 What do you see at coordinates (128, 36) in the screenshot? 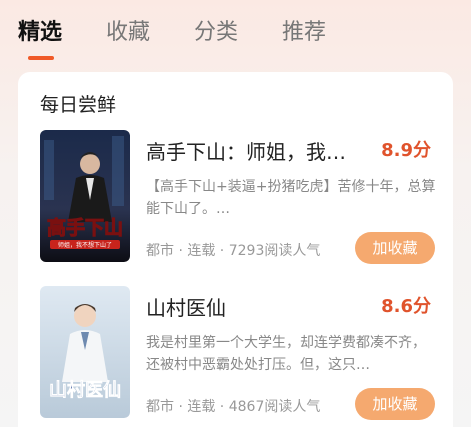
I see `tab-favorites: 收藏` at bounding box center [128, 36].